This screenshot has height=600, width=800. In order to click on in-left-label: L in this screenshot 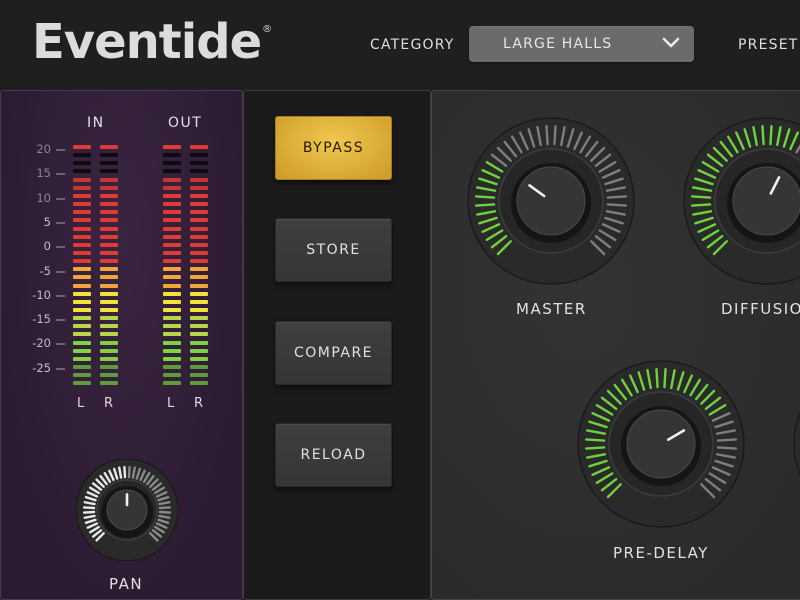, I will do `click(81, 403)`.